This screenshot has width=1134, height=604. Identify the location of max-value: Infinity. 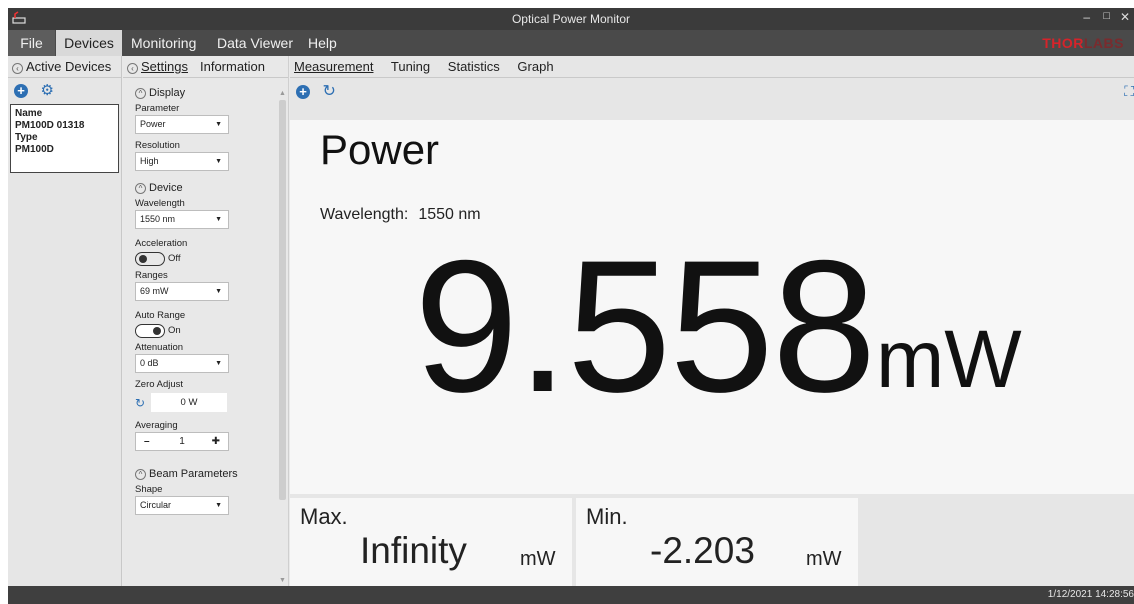
(413, 550).